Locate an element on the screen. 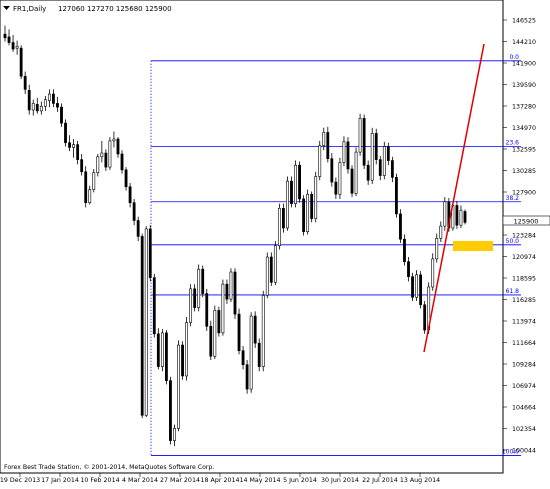  x-tick-label: 19 Dec 2013 is located at coordinates (20, 480).